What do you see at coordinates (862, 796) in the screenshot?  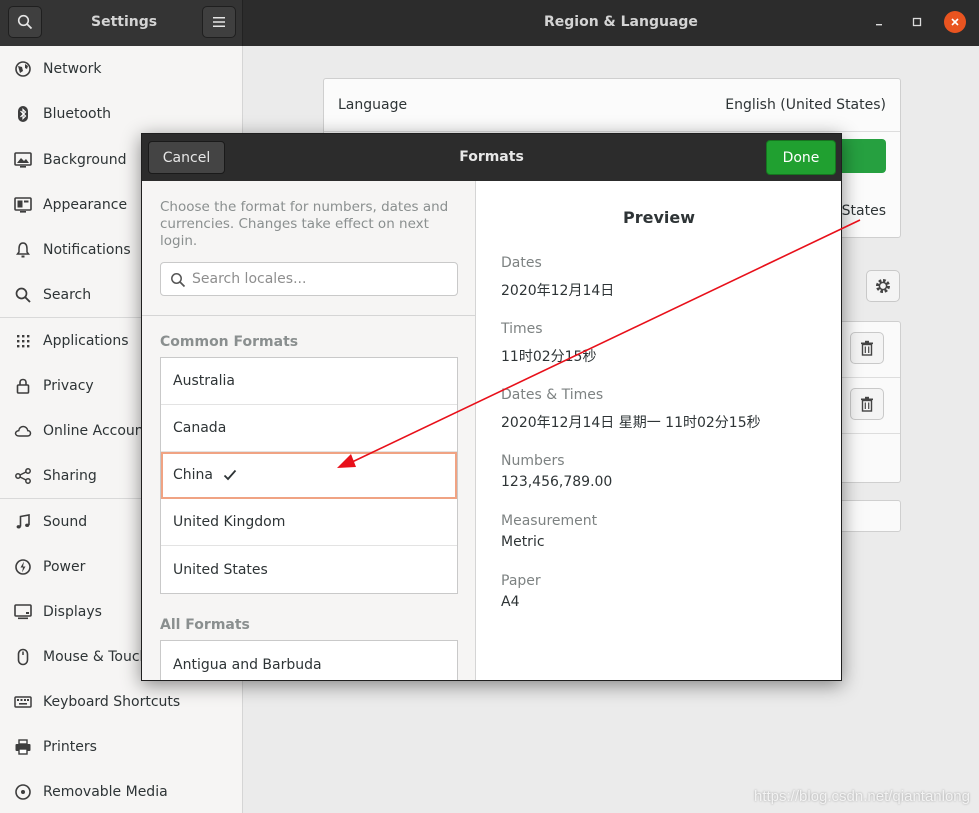 I see `watermark: https://blog.csdn.net/qiantanlong` at bounding box center [862, 796].